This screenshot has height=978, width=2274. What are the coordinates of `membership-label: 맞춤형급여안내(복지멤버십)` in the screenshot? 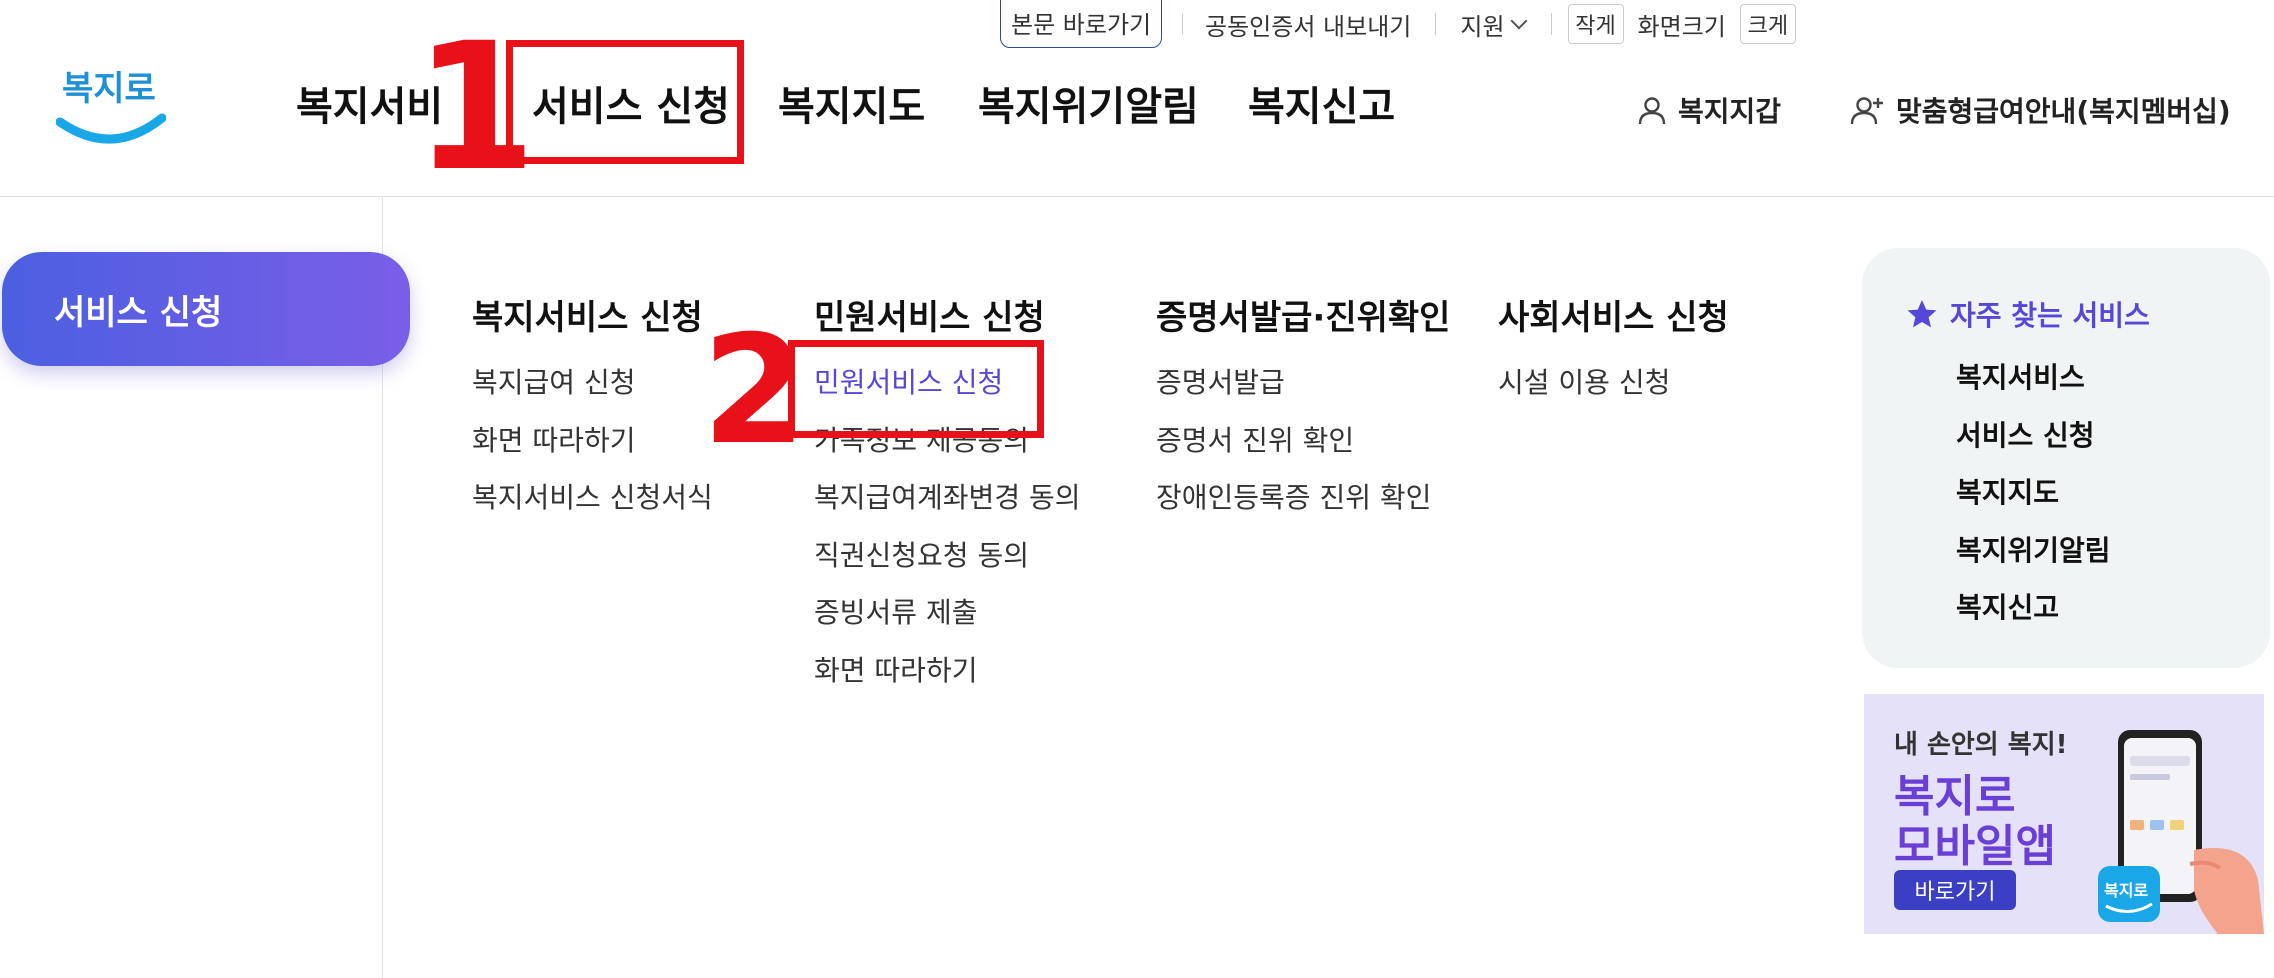 It's located at (2063, 111).